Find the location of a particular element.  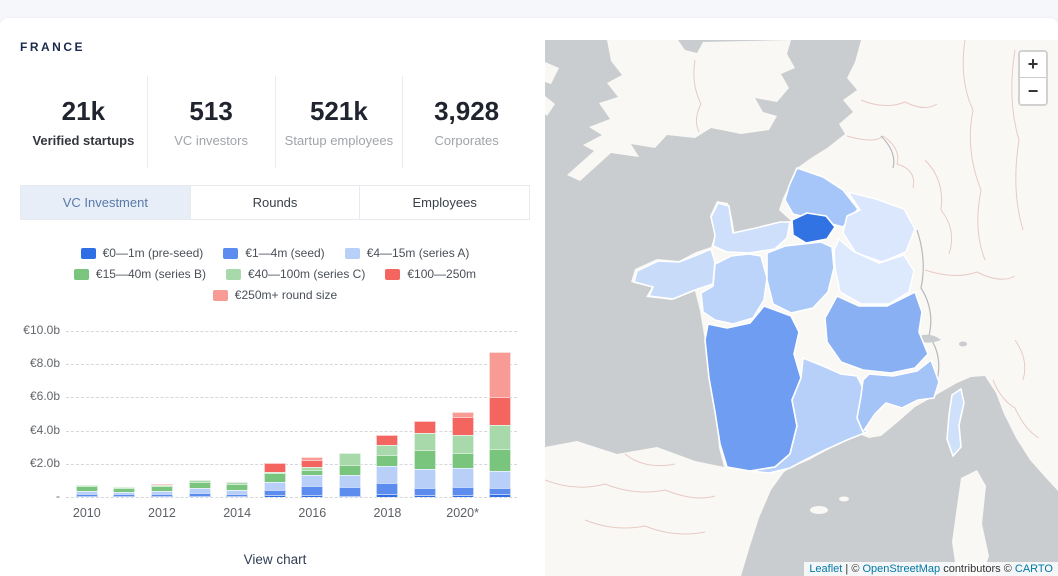

x-axis-tick: 2018 is located at coordinates (387, 513).